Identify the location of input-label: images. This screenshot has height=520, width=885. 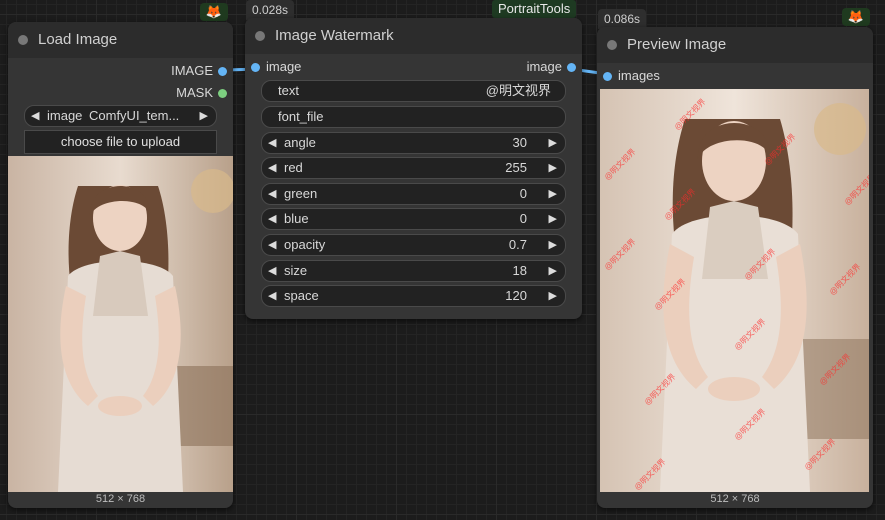
(639, 75).